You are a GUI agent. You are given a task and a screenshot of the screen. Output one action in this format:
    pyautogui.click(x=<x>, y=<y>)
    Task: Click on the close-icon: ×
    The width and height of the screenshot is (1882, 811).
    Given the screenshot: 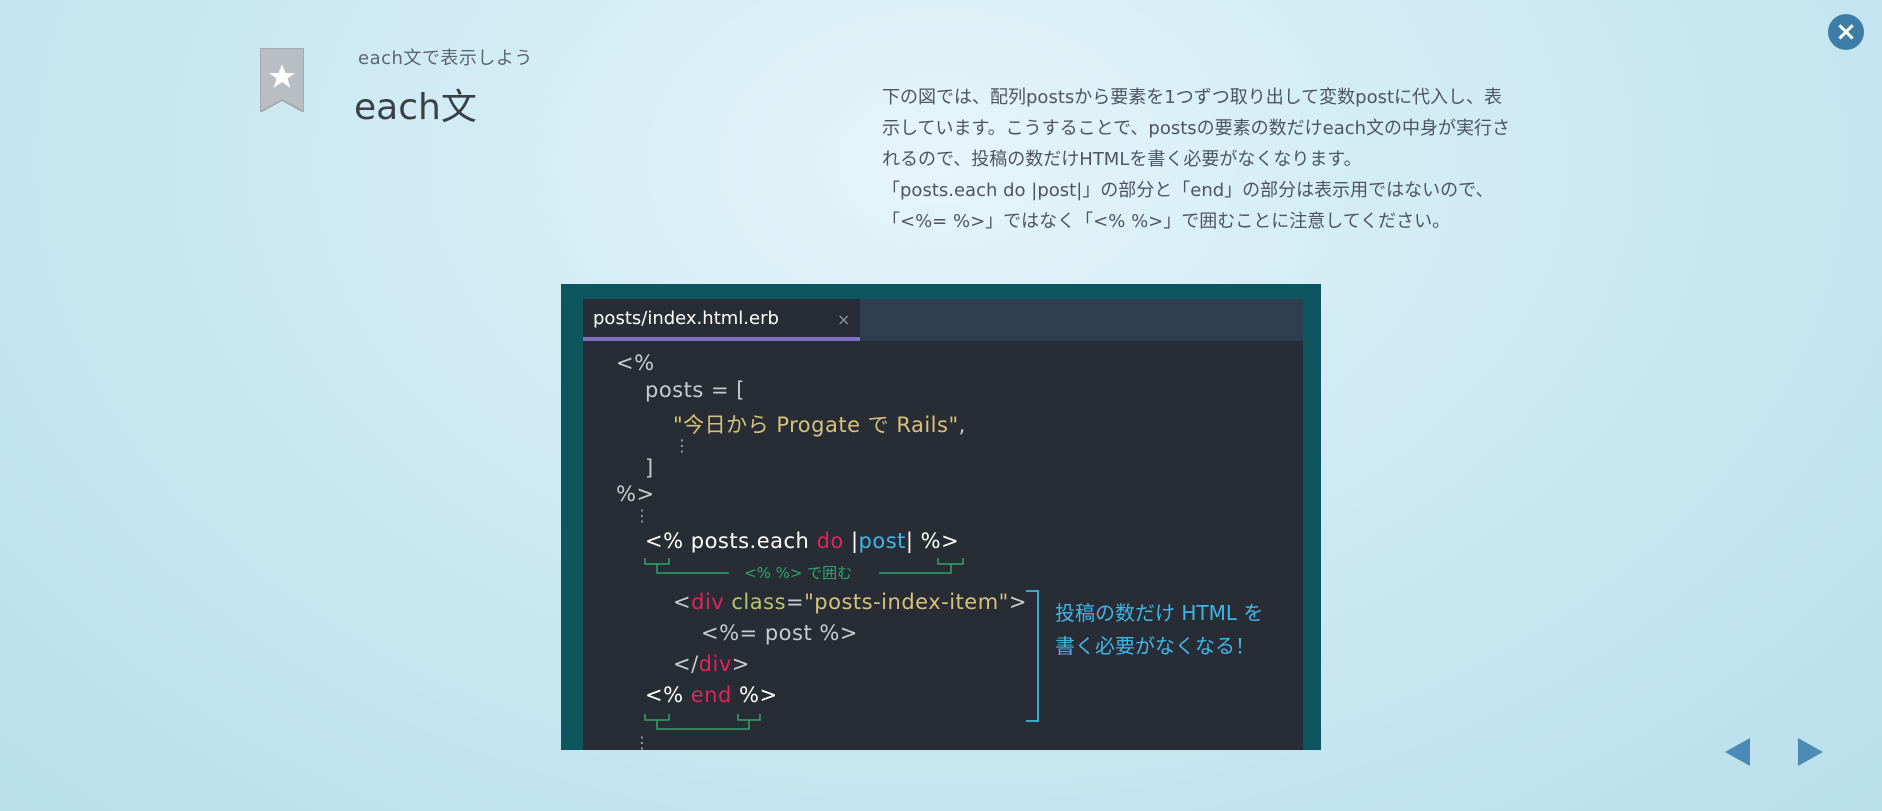 What is the action you would take?
    pyautogui.click(x=1846, y=32)
    